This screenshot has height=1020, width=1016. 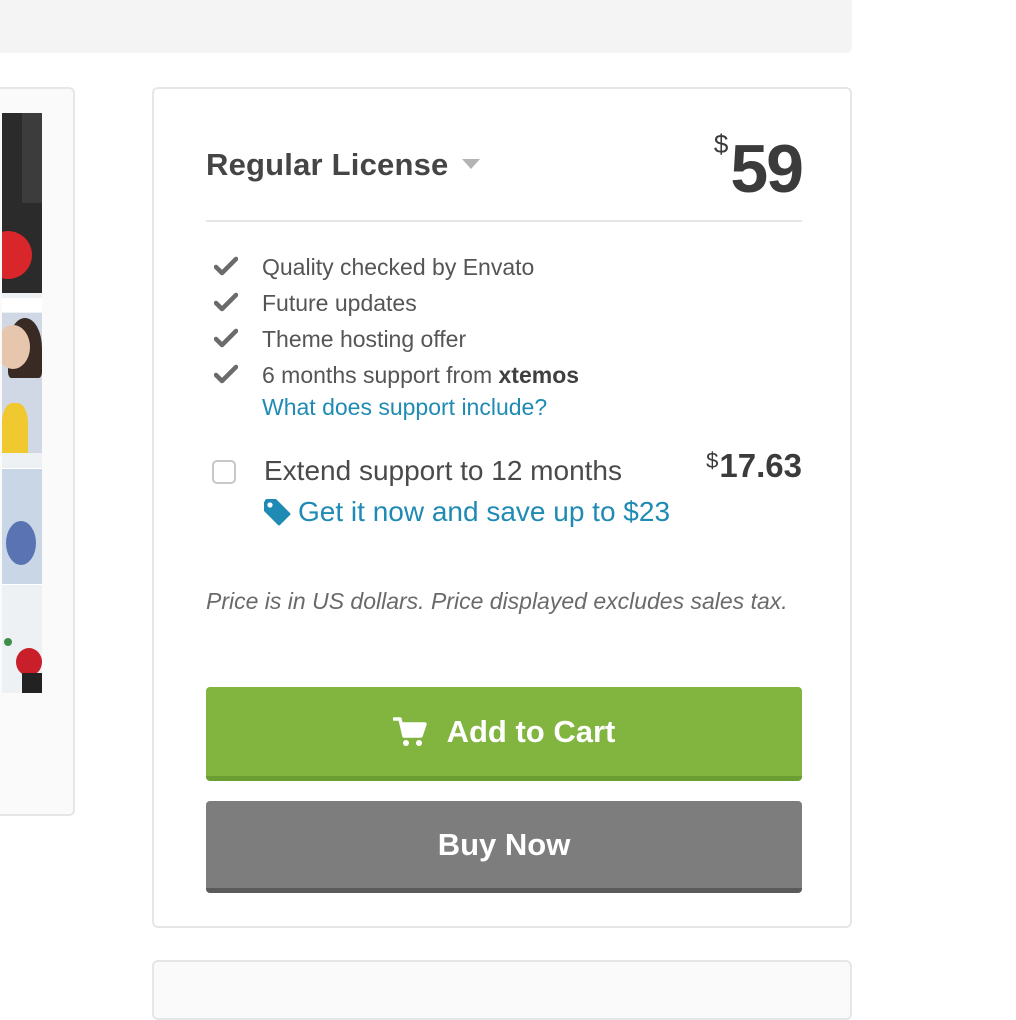 I want to click on price-amount: 59, so click(x=767, y=169).